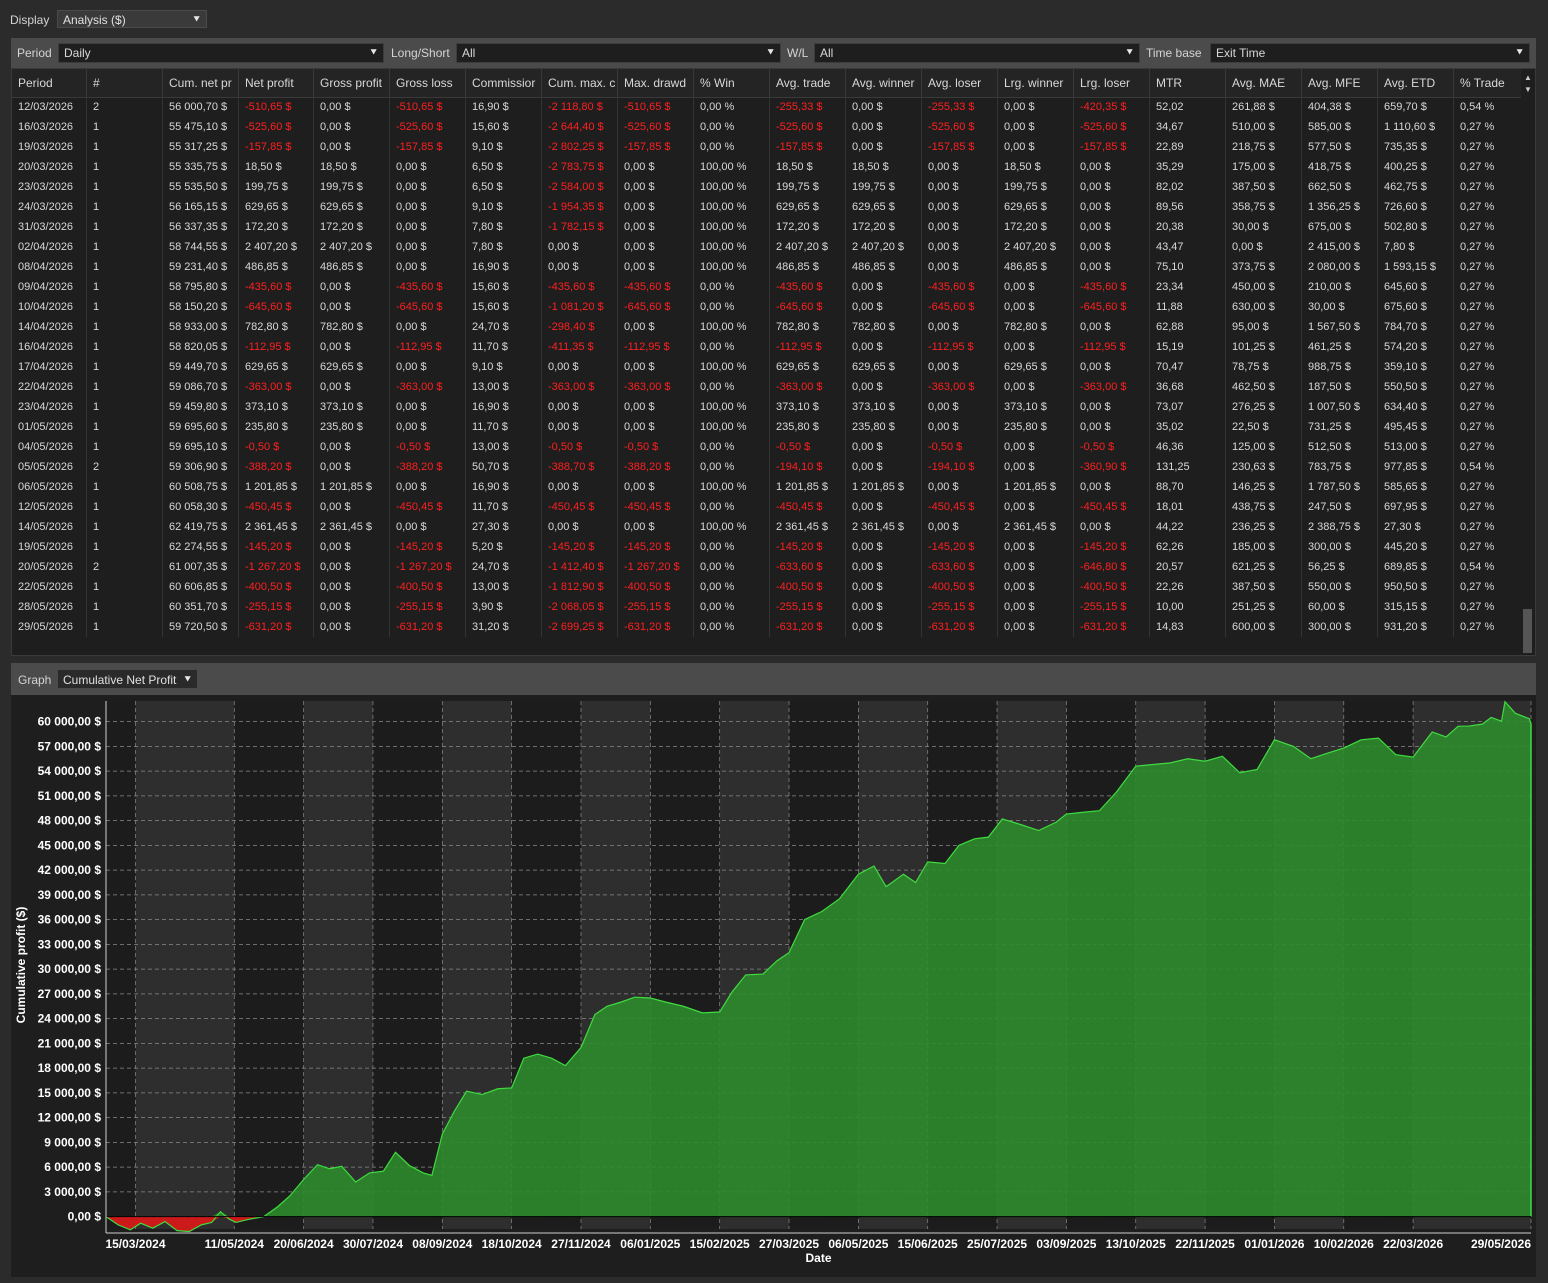 Image resolution: width=1548 pixels, height=1283 pixels. I want to click on scroll-down-icon: ▼, so click(1528, 89).